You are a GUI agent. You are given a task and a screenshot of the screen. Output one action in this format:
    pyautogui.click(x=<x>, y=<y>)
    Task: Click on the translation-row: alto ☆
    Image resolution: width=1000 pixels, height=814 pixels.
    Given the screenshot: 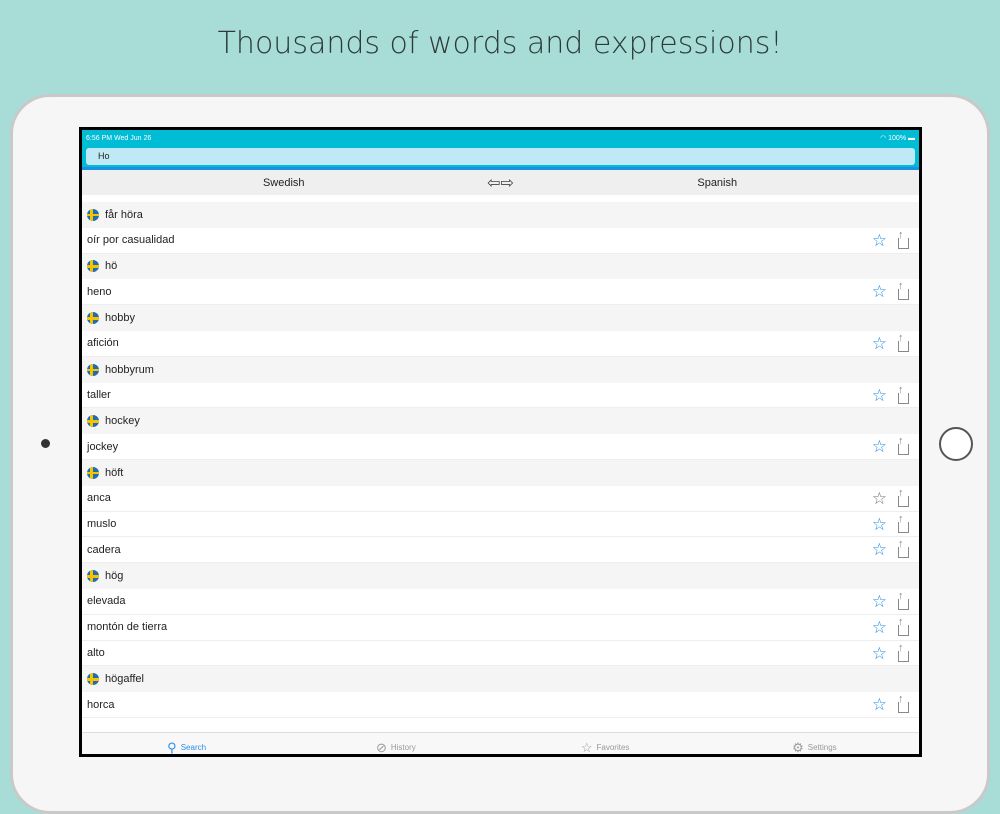 What is the action you would take?
    pyautogui.click(x=500, y=653)
    